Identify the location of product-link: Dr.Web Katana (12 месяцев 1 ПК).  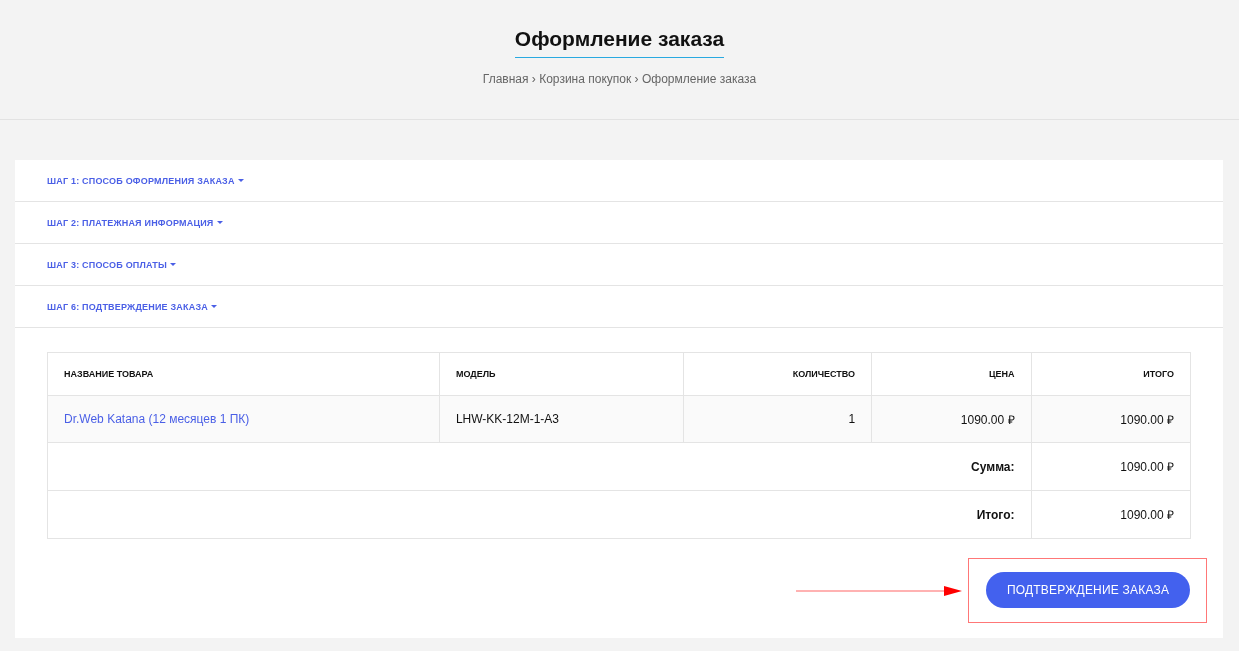
(157, 419).